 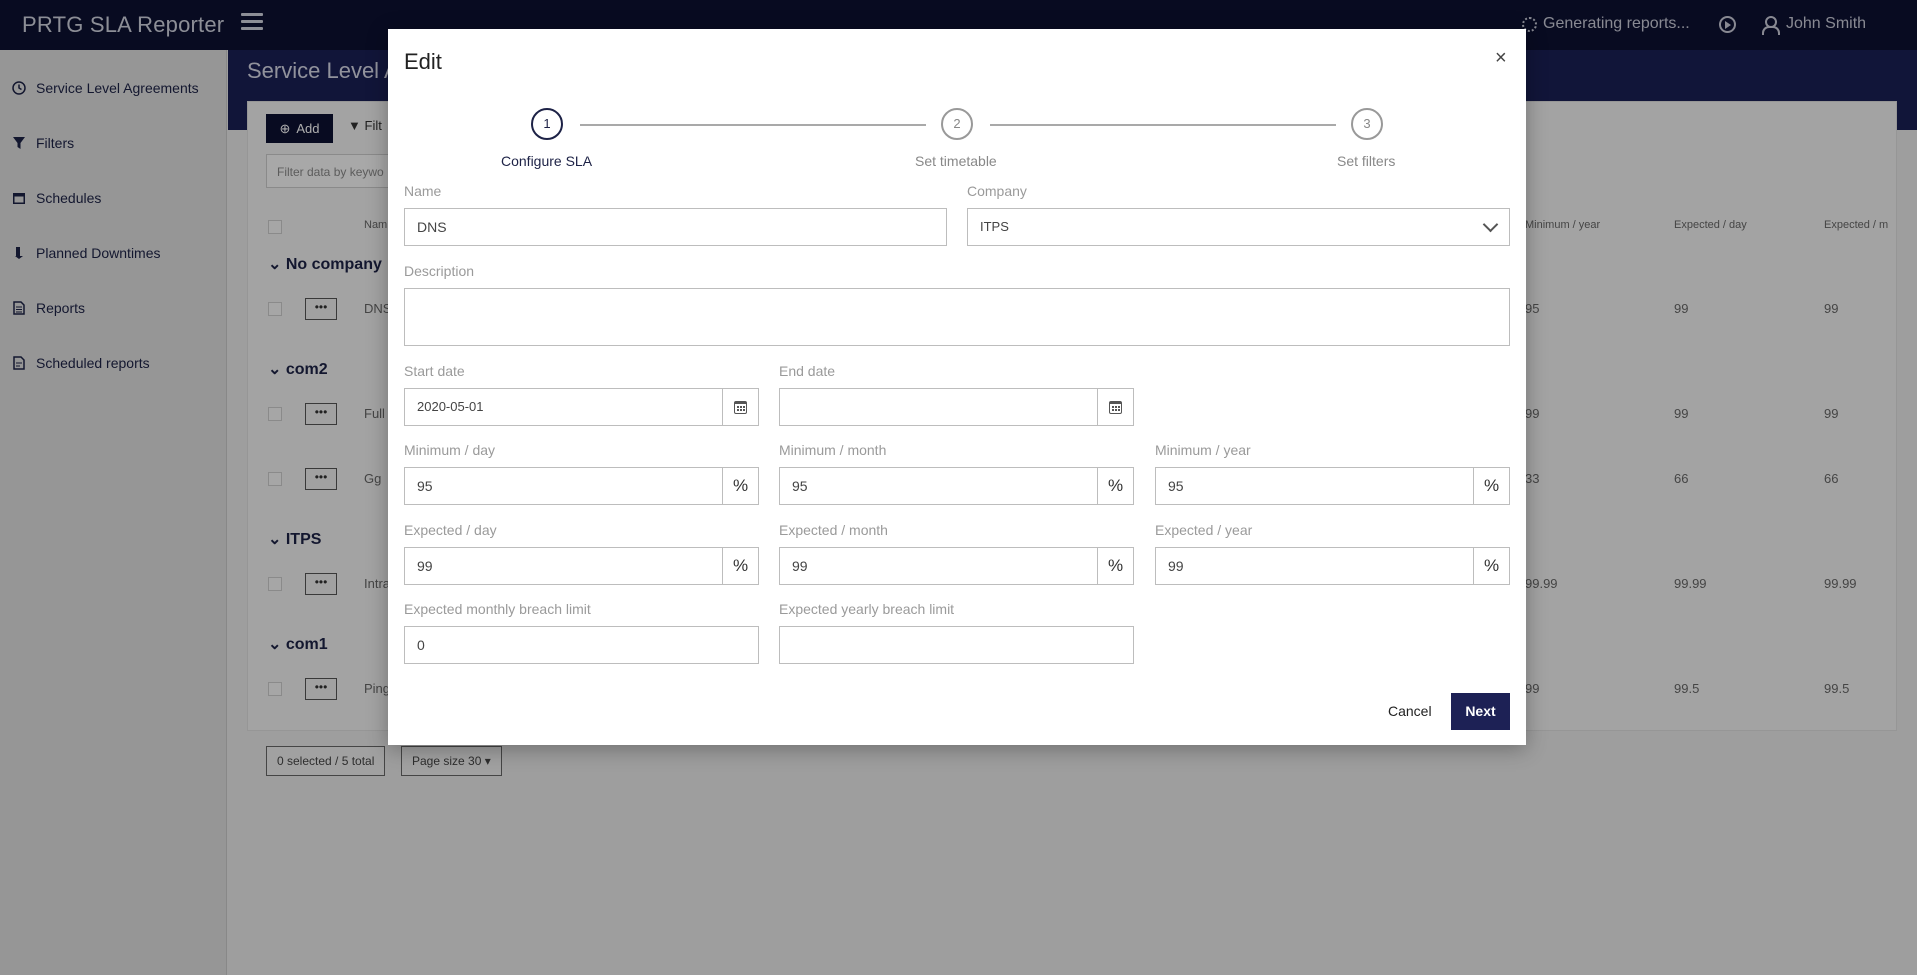 I want to click on end-date-input, so click(x=938, y=407).